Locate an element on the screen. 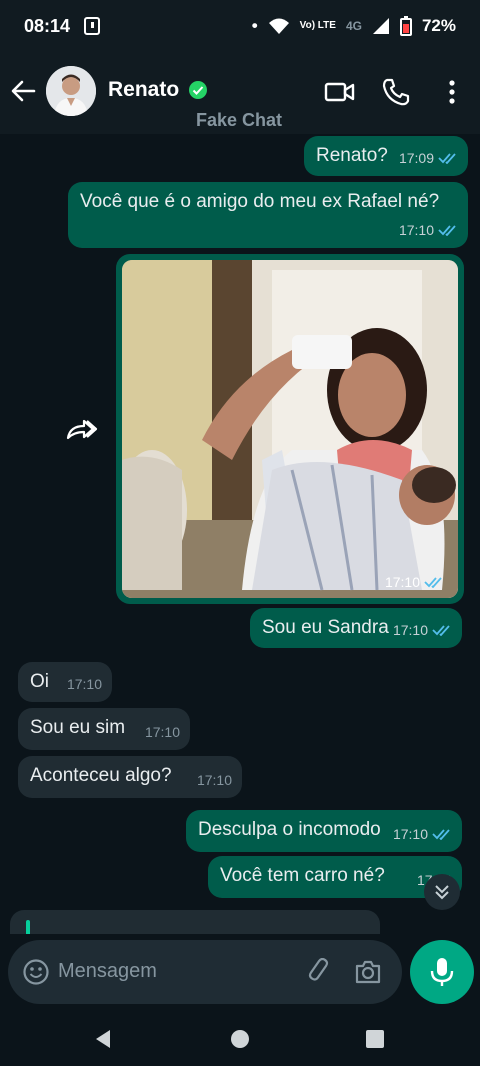  contact-name: Renato is located at coordinates (143, 90).